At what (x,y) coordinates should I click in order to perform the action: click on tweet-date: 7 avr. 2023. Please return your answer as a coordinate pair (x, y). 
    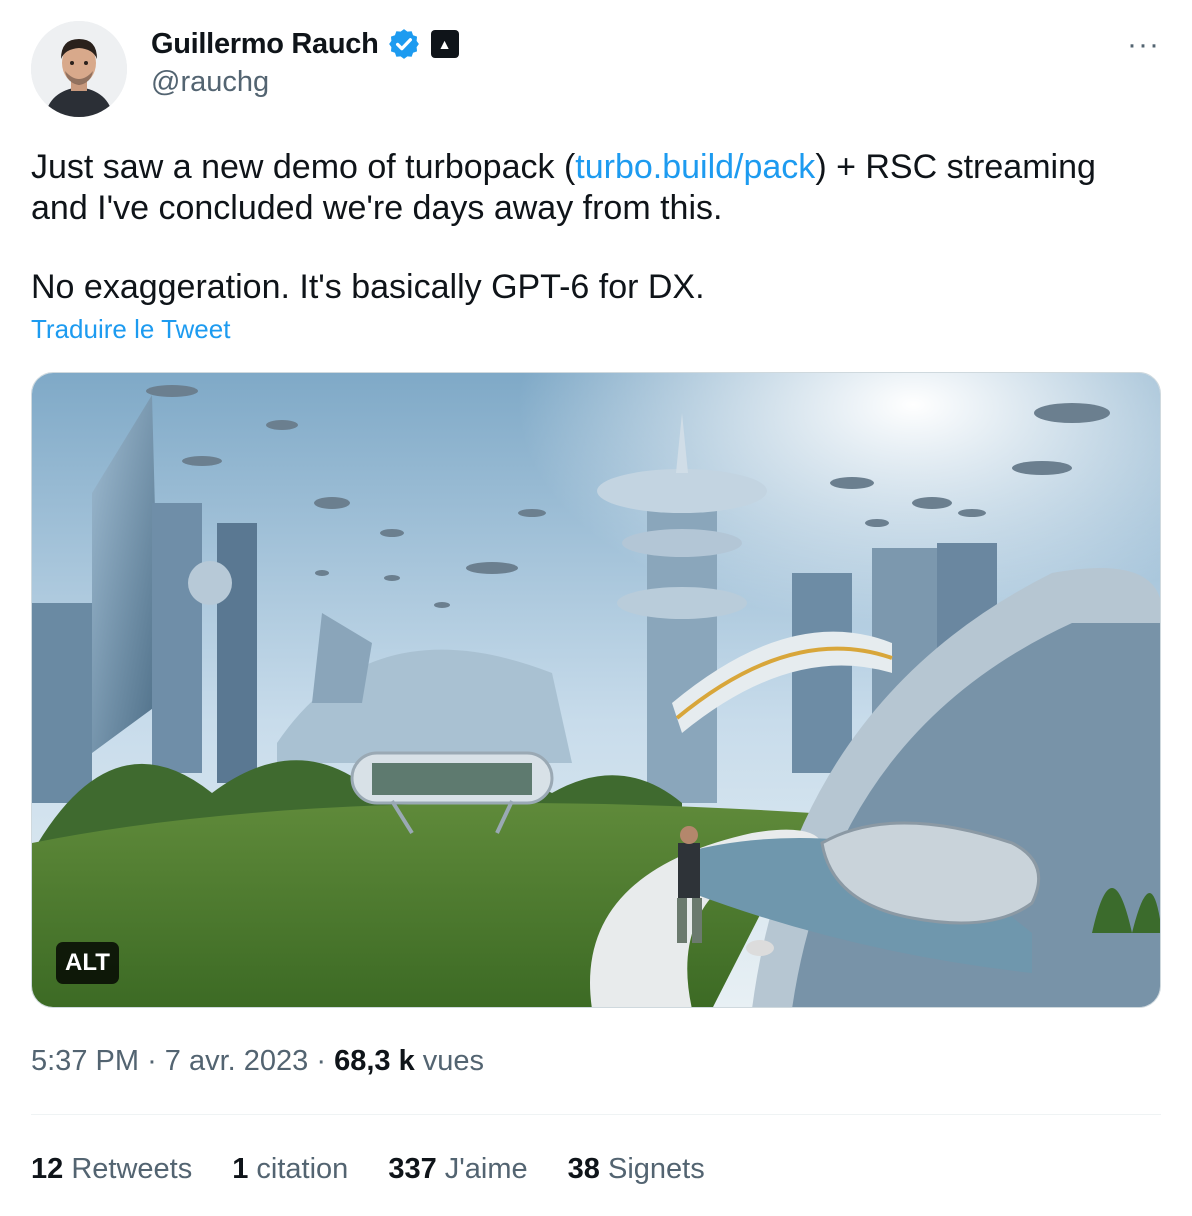
    Looking at the image, I should click on (237, 1061).